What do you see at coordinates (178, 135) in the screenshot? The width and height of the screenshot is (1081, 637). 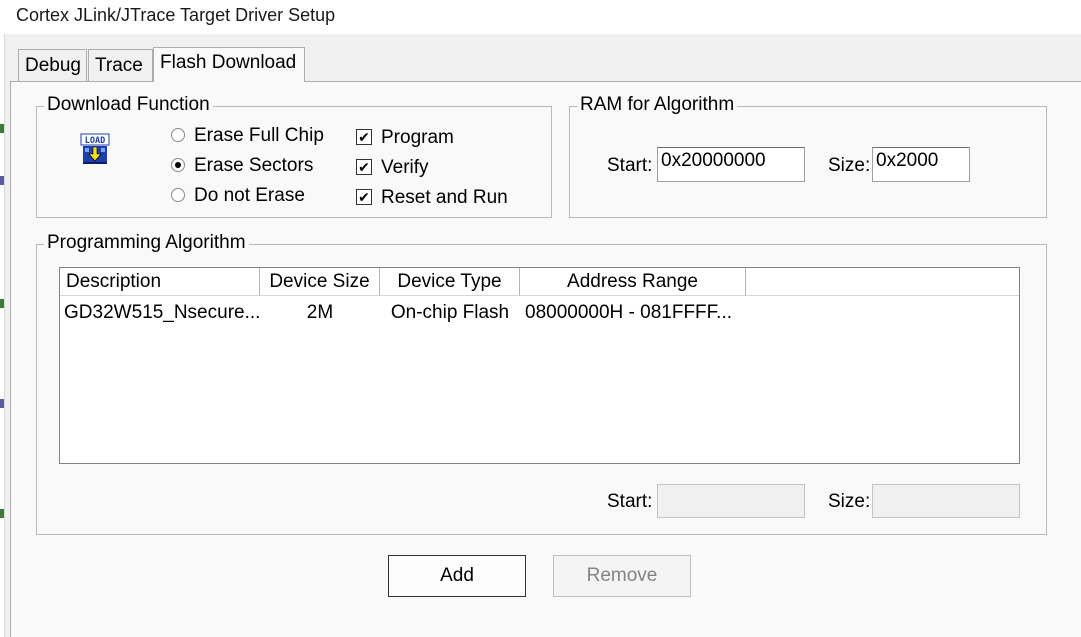 I see `erase-full-chip-radio` at bounding box center [178, 135].